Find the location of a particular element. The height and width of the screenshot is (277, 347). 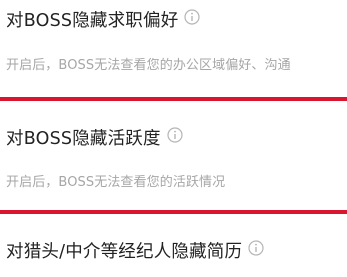

setting-title: 对BOSS隐藏活跃度 is located at coordinates (94, 137).